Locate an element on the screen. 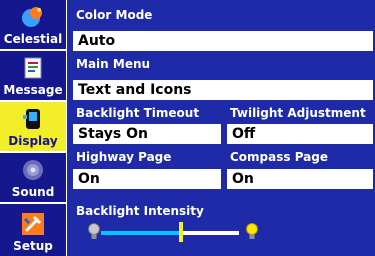 The image size is (375, 256). sidebar-item-setup: Setup is located at coordinates (33, 230).